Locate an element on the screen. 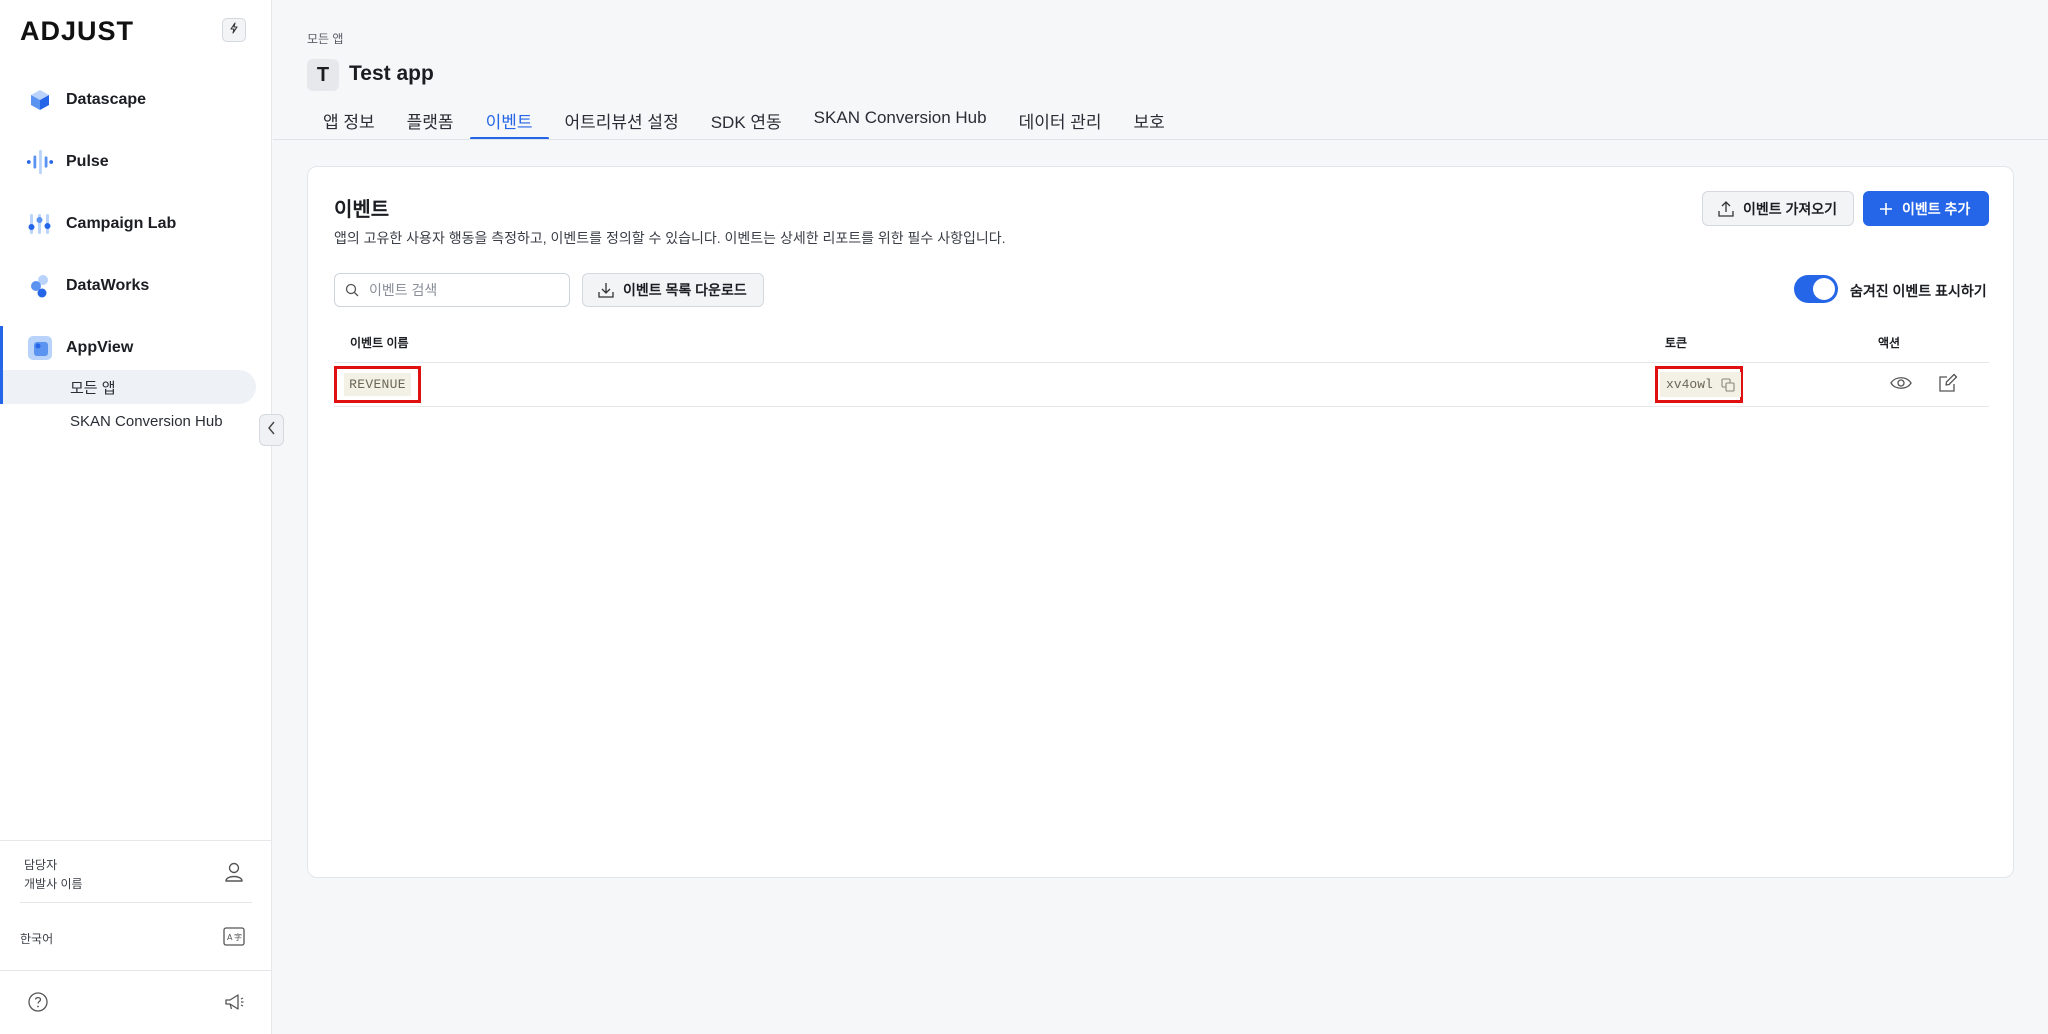 Image resolution: width=2048 pixels, height=1034 pixels. datascape-icon is located at coordinates (40, 100).